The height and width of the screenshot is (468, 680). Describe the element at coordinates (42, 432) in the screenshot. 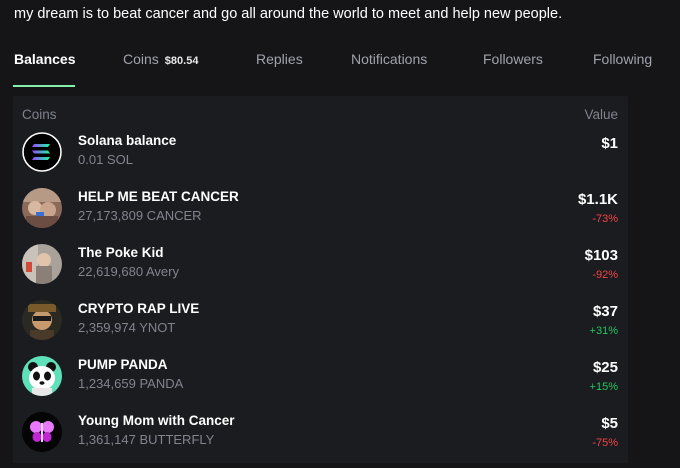

I see `butterfly-icon` at that location.